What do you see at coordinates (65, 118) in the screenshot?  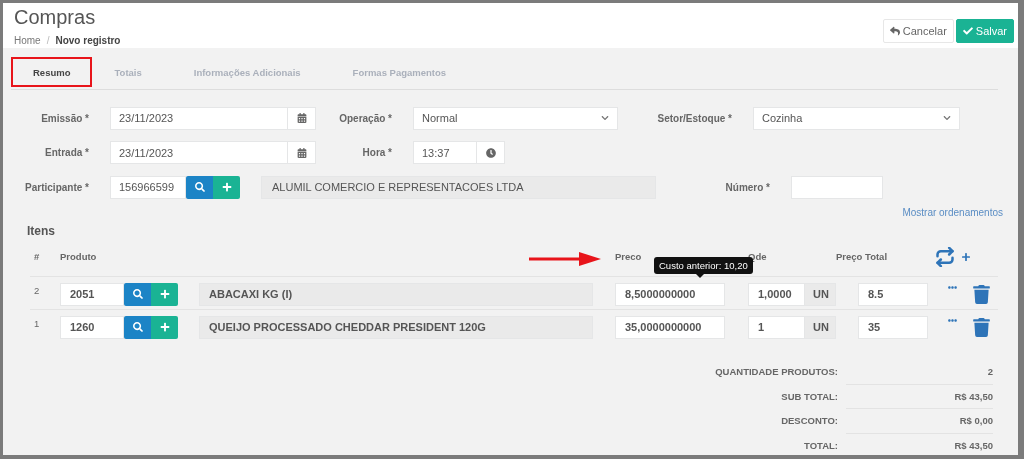 I see `field-label: Emissão *` at bounding box center [65, 118].